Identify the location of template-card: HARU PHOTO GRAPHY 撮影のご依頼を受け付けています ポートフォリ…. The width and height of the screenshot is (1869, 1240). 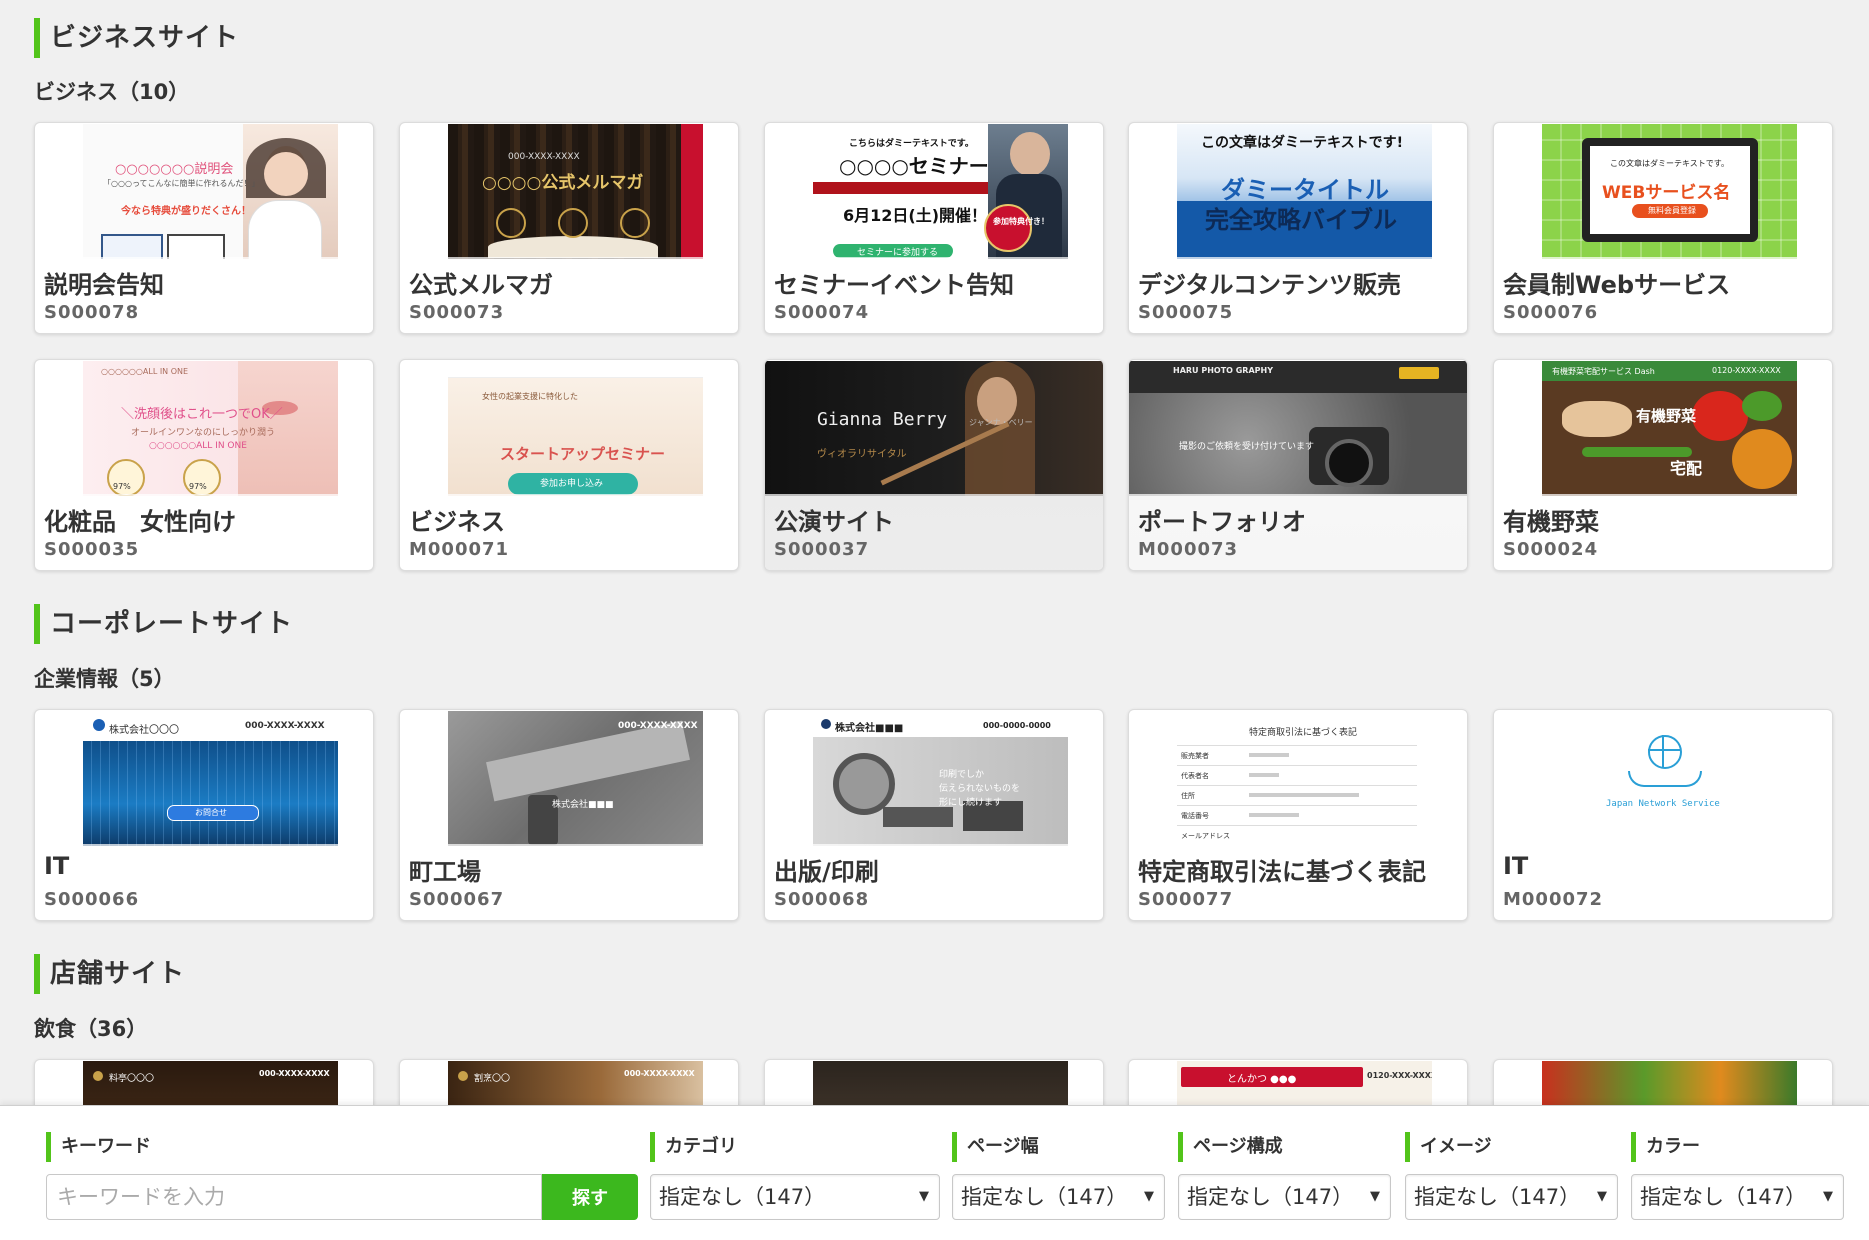
(1298, 465).